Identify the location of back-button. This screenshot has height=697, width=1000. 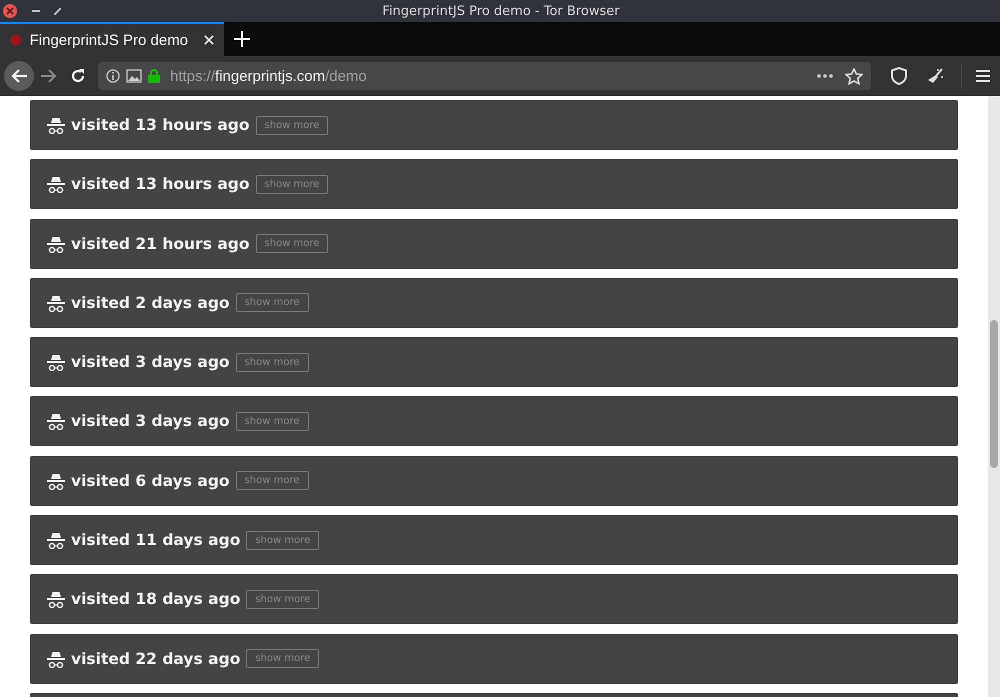
(19, 76).